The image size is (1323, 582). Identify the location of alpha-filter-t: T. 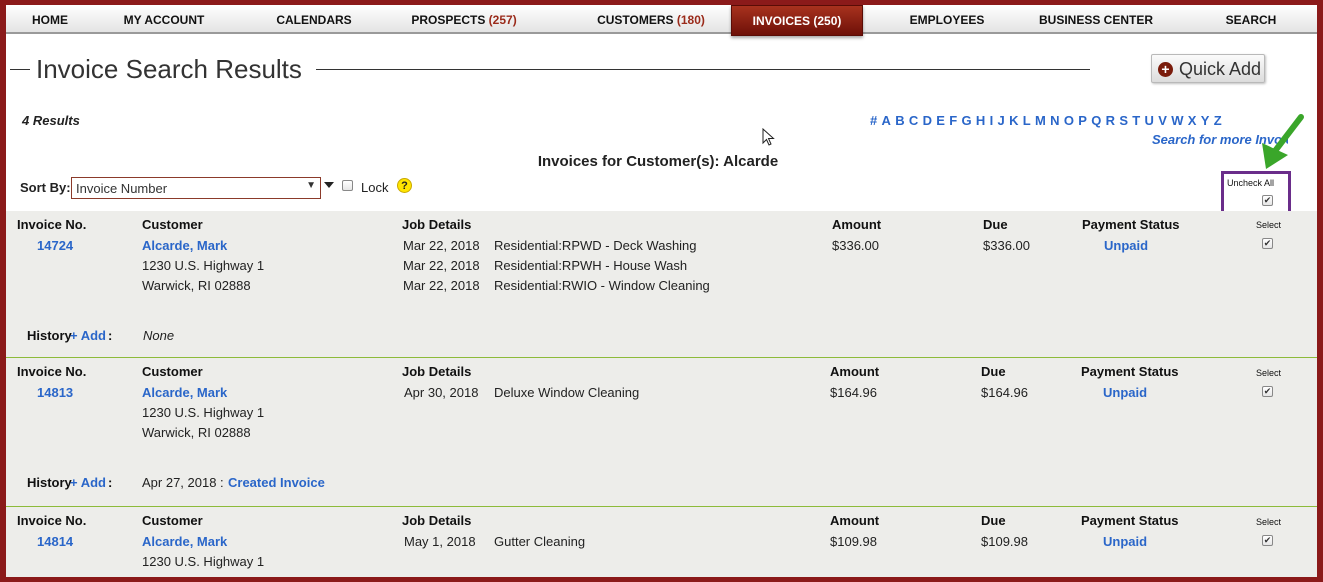
(1136, 120).